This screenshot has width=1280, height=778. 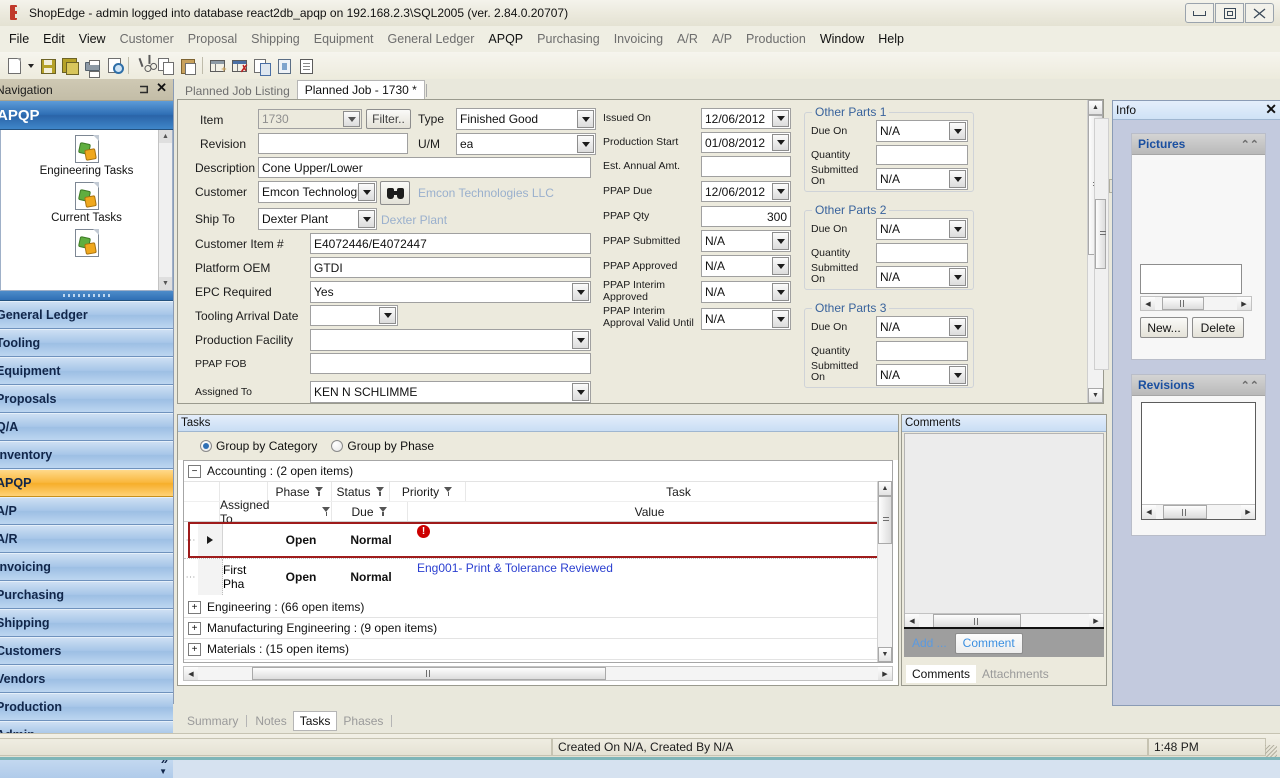 I want to click on save-button, so click(x=47, y=65).